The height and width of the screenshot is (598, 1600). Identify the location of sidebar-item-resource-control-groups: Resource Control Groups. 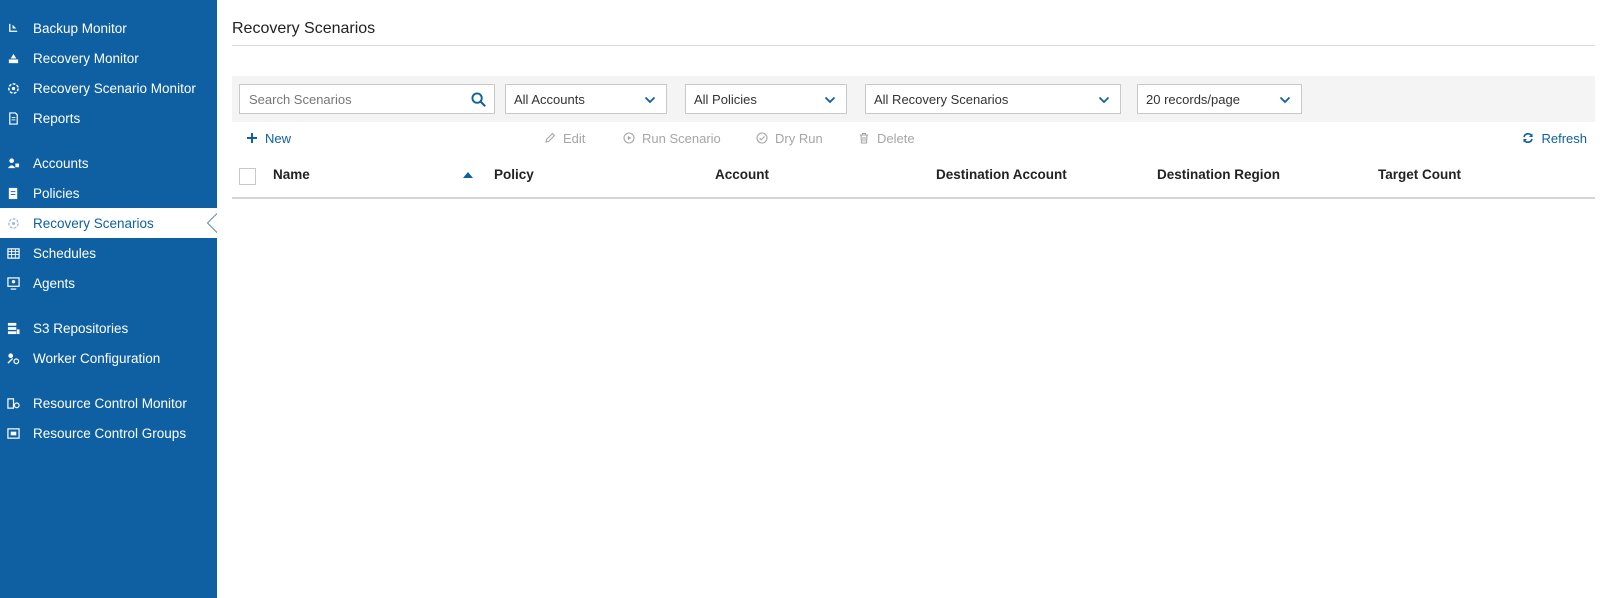
(108, 433).